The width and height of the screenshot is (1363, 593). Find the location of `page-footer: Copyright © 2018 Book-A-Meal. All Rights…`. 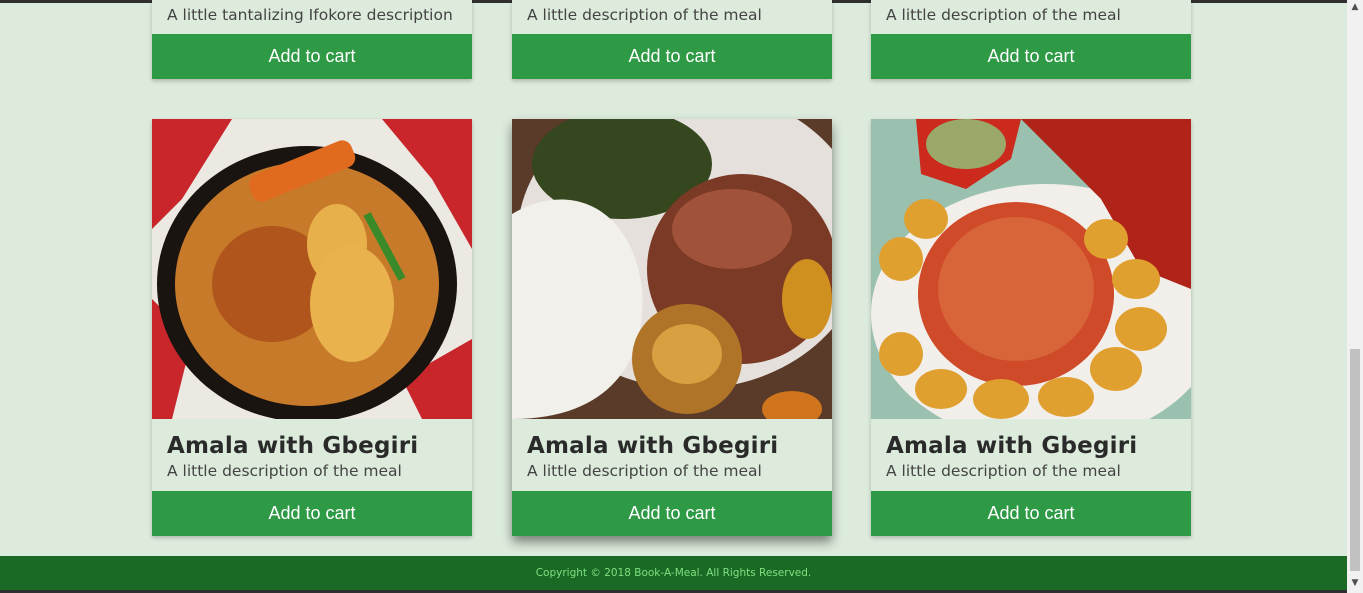

page-footer: Copyright © 2018 Book-A-Meal. All Rights… is located at coordinates (673, 573).